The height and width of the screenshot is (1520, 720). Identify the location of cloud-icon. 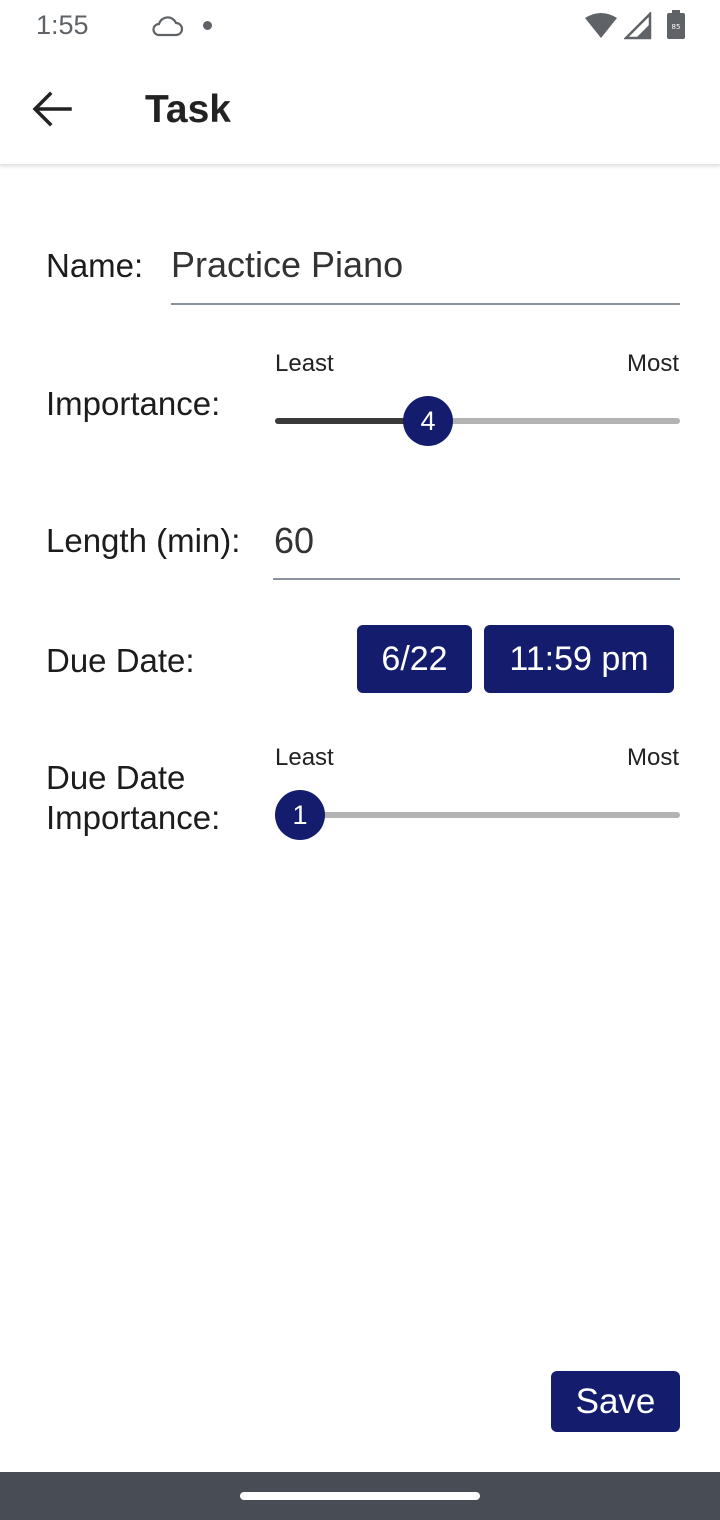
(168, 26).